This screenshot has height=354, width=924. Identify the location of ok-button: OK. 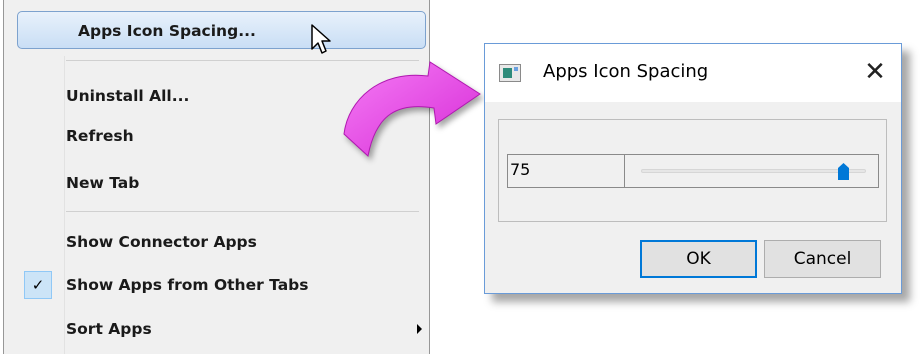
(698, 259).